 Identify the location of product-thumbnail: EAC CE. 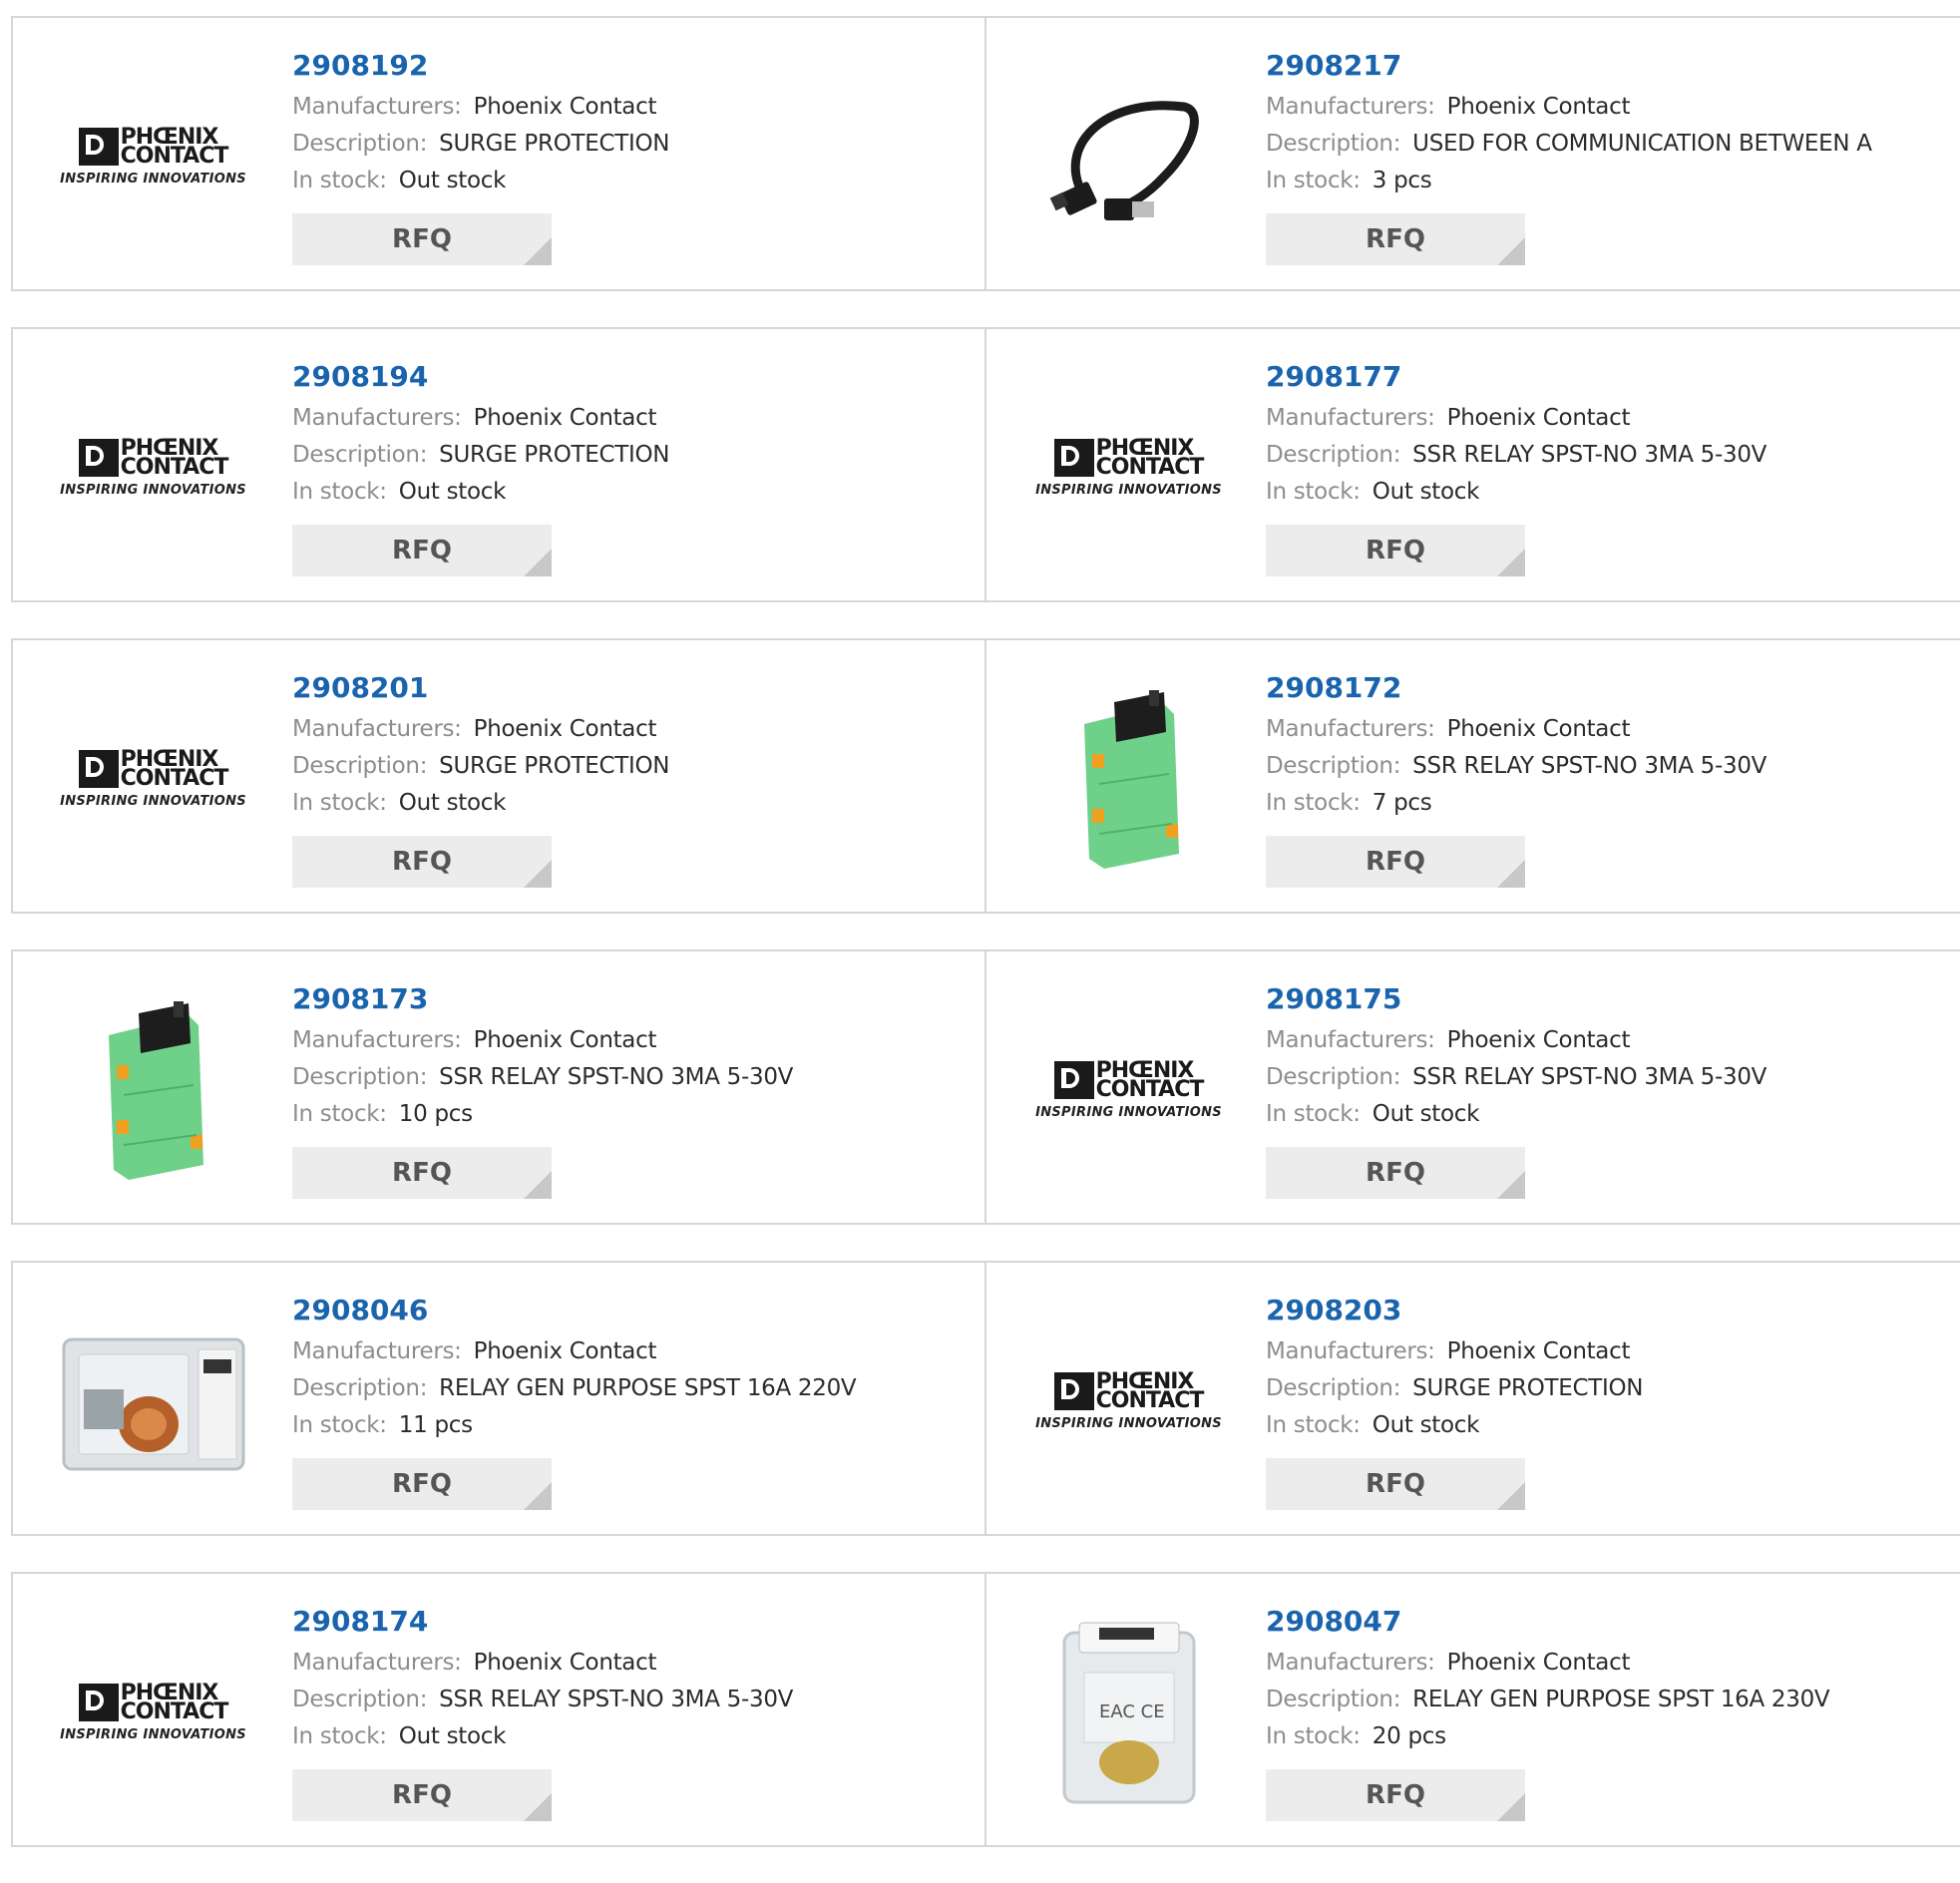
(1128, 1712).